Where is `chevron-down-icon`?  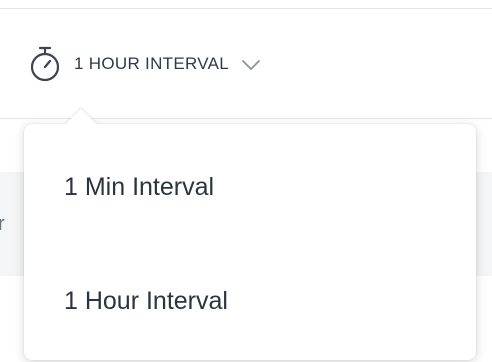
chevron-down-icon is located at coordinates (251, 64).